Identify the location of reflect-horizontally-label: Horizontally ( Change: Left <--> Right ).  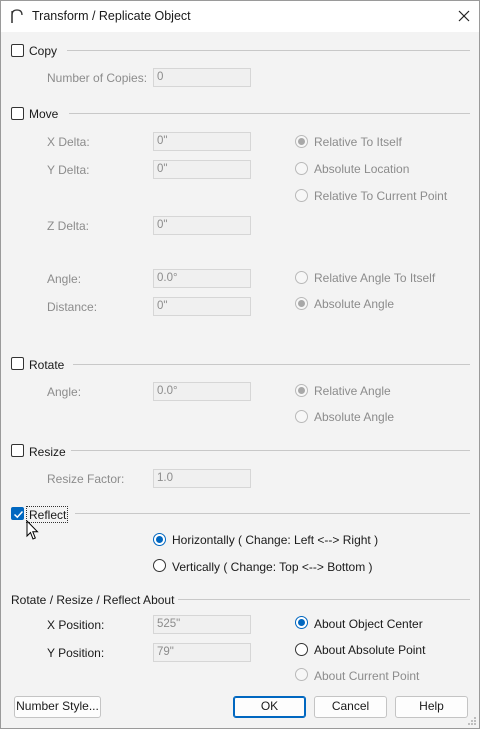
(275, 540).